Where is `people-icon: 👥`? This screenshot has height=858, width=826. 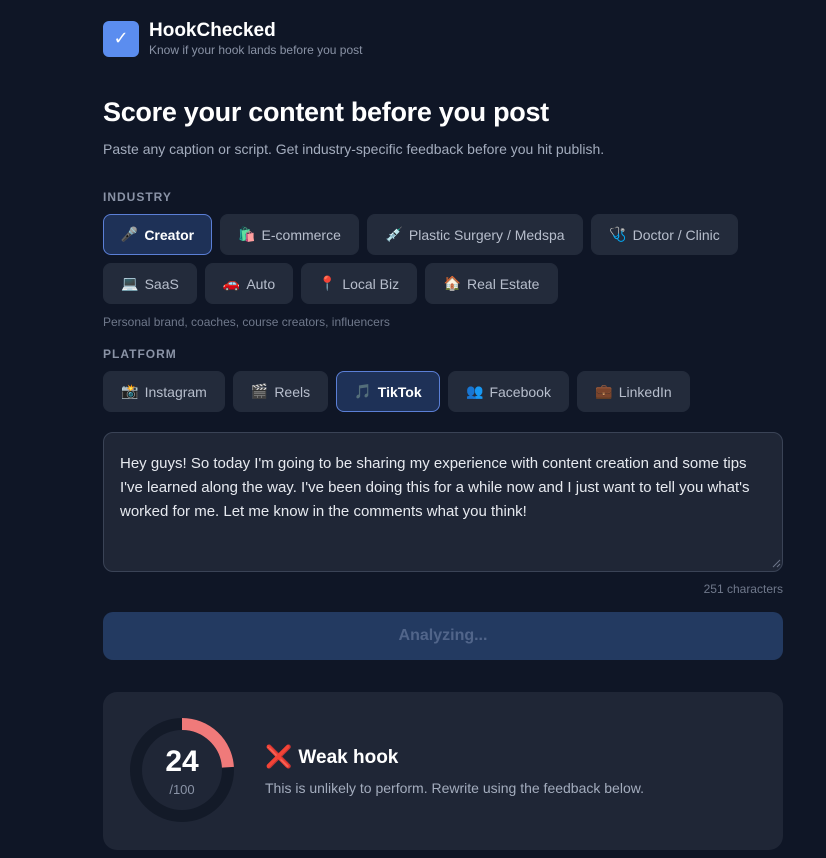
people-icon: 👥 is located at coordinates (475, 391).